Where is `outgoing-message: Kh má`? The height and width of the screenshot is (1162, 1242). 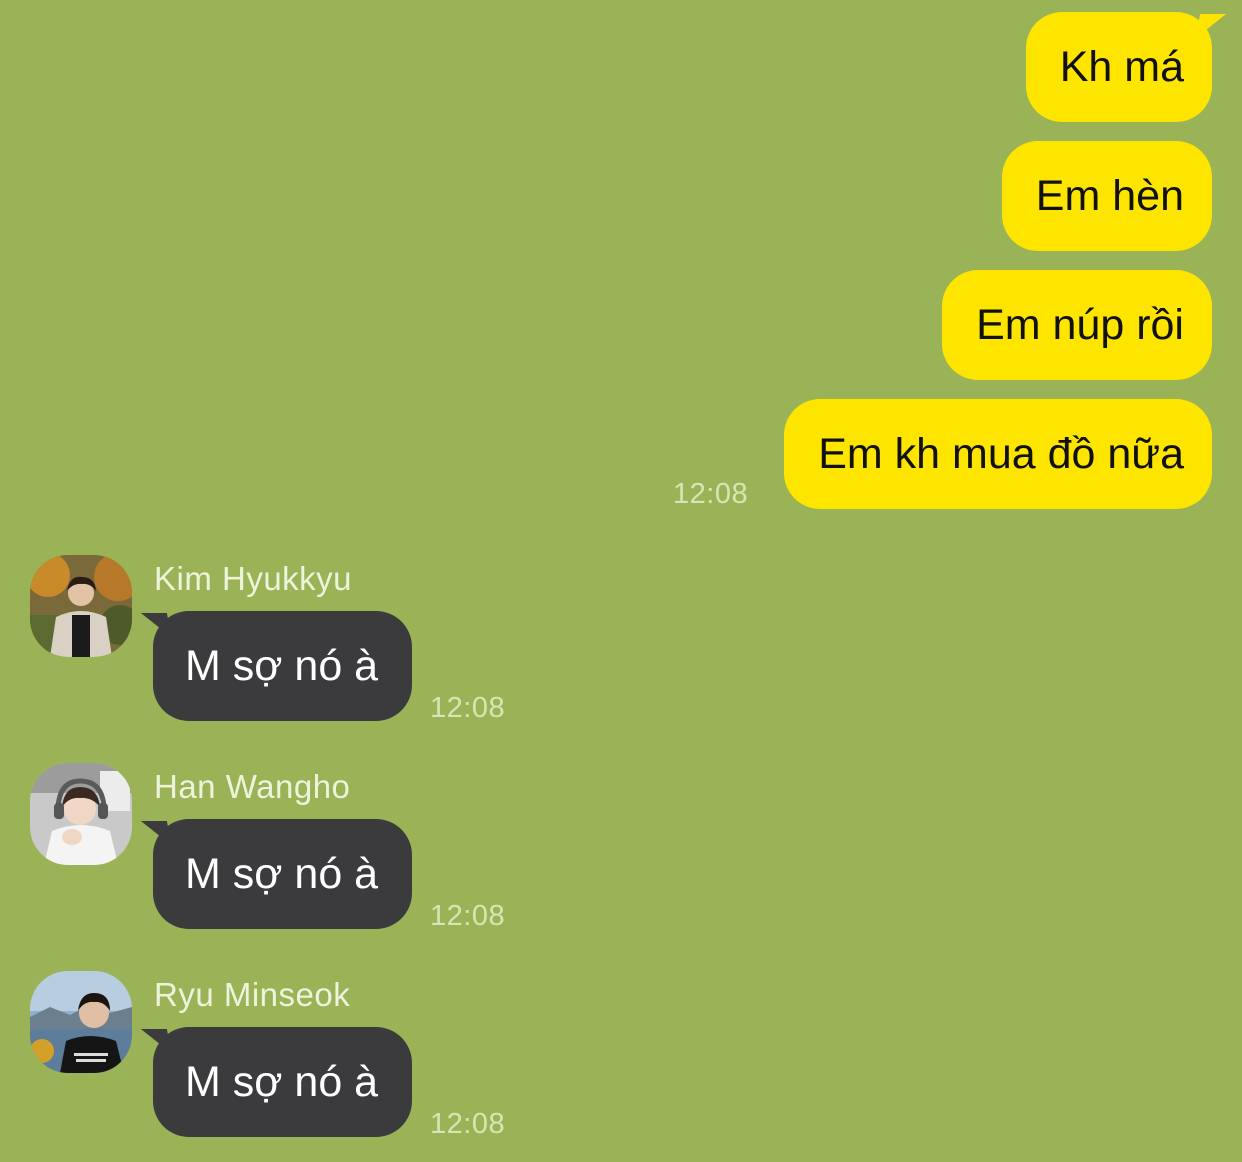 outgoing-message: Kh má is located at coordinates (1126, 67).